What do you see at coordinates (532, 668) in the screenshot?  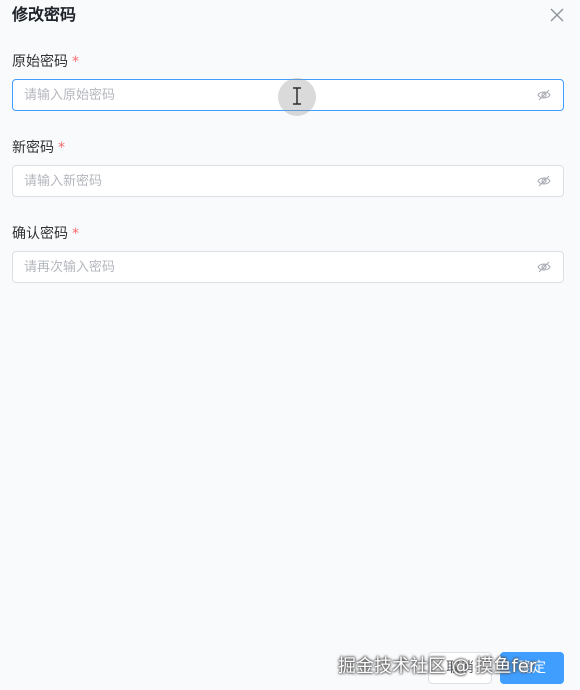 I see `confirm-button: 确定` at bounding box center [532, 668].